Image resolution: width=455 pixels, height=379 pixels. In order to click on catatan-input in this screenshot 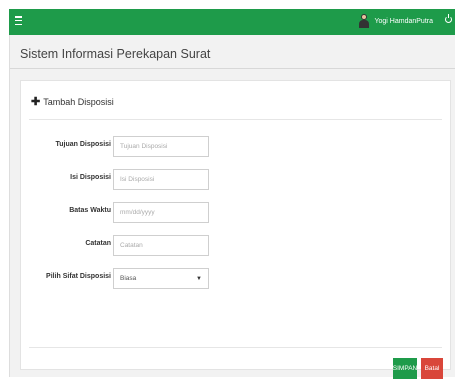, I will do `click(161, 245)`.